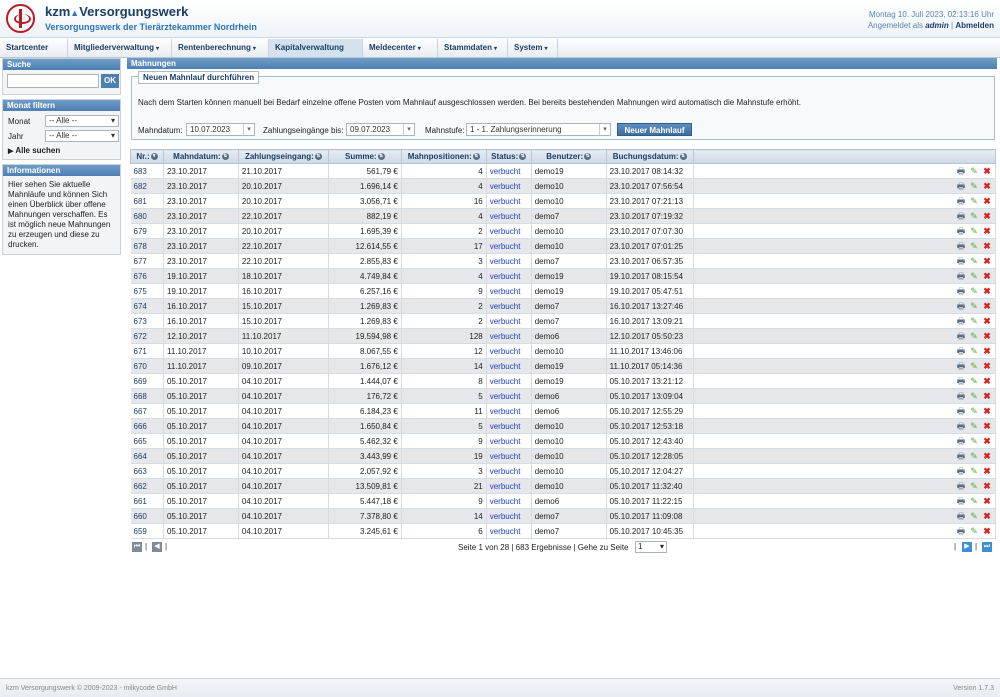  Describe the element at coordinates (538, 129) in the screenshot. I see `mahnstufe-select: 1 - 1. Zahlungserinnerung ▾` at that location.